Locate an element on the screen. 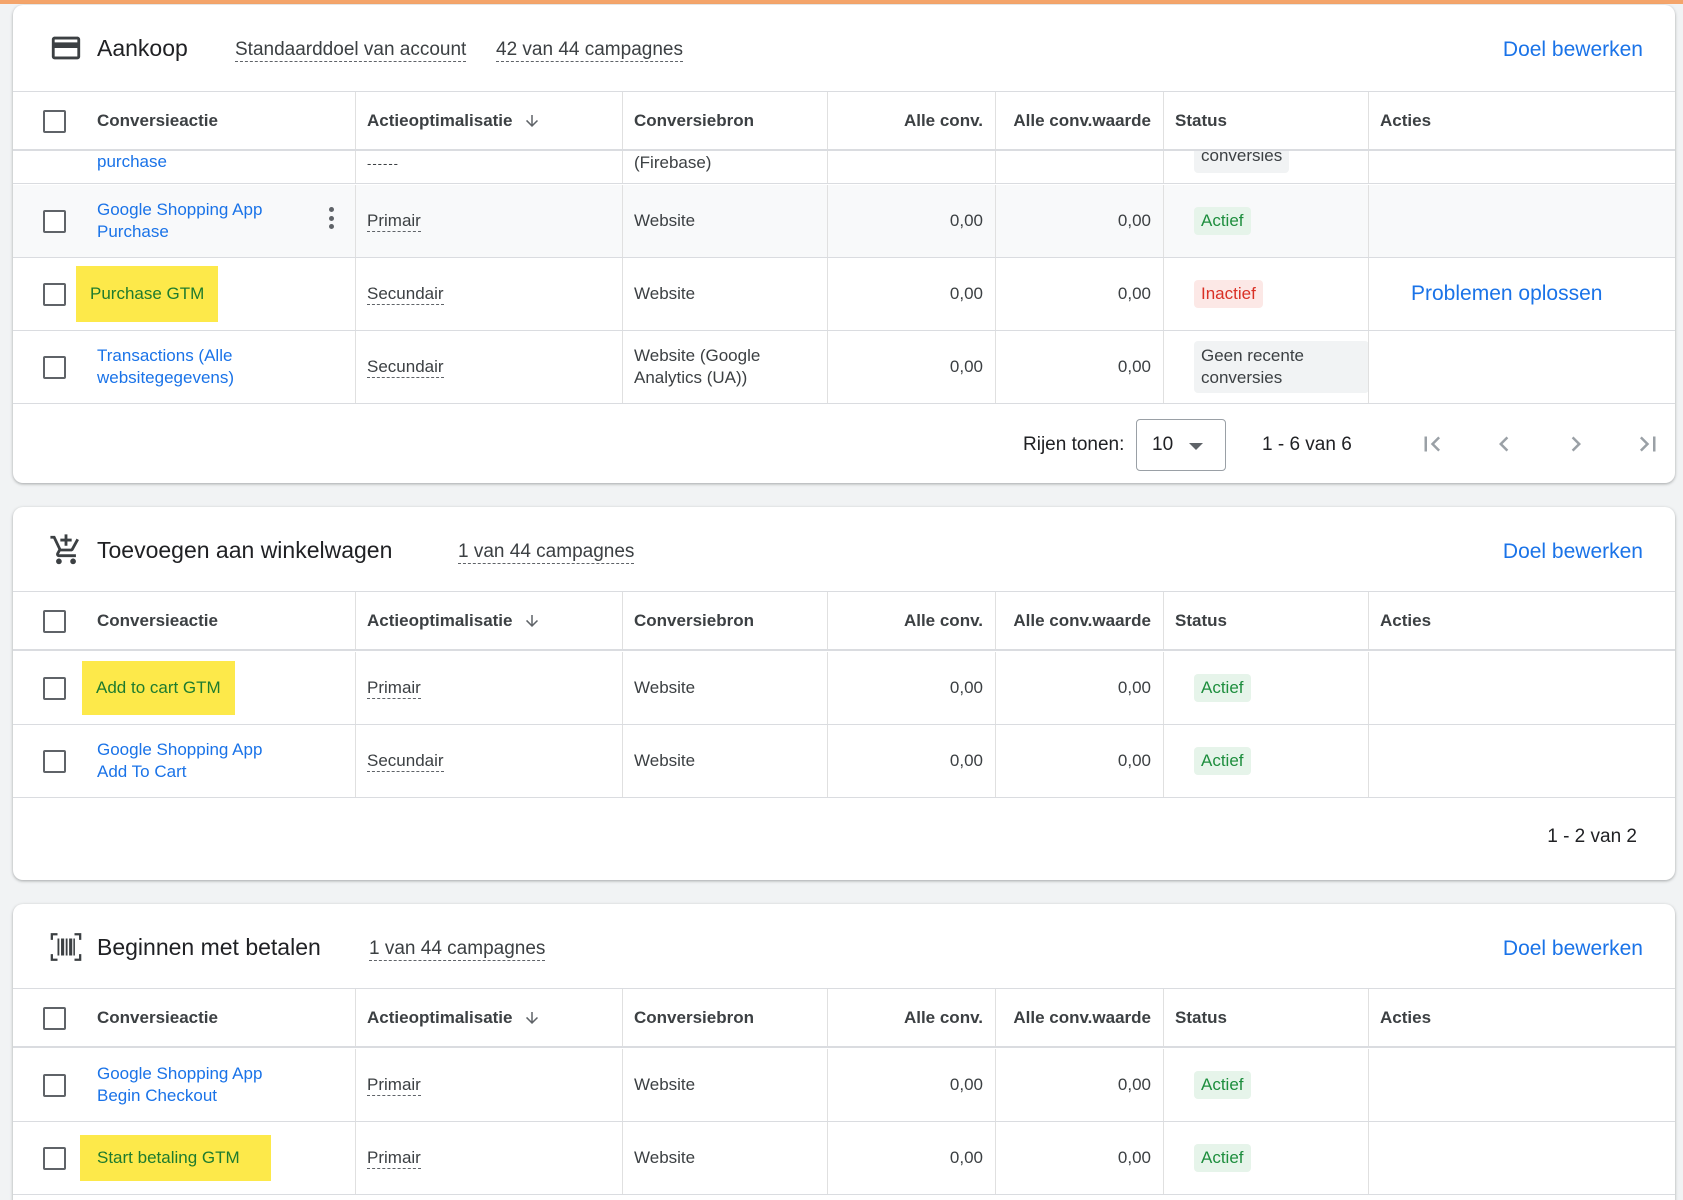  column-header-optimization-label: Actieoptimalisatie is located at coordinates (440, 620).